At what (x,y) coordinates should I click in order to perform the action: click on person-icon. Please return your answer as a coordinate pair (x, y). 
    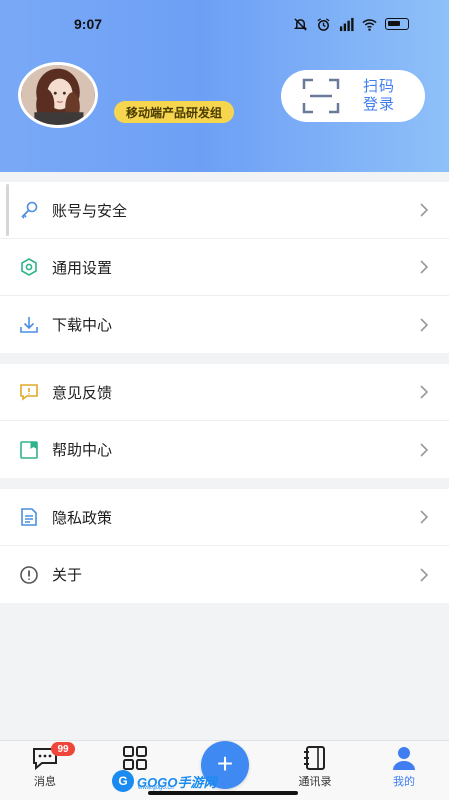
    Looking at the image, I should click on (404, 758).